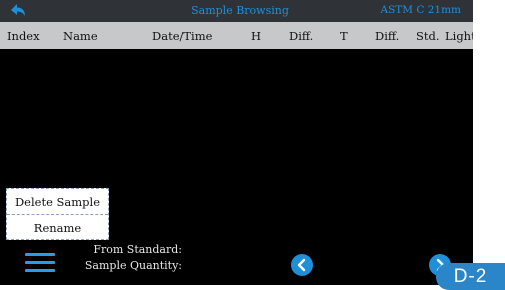  What do you see at coordinates (428, 36) in the screenshot?
I see `column-header-std: Std.` at bounding box center [428, 36].